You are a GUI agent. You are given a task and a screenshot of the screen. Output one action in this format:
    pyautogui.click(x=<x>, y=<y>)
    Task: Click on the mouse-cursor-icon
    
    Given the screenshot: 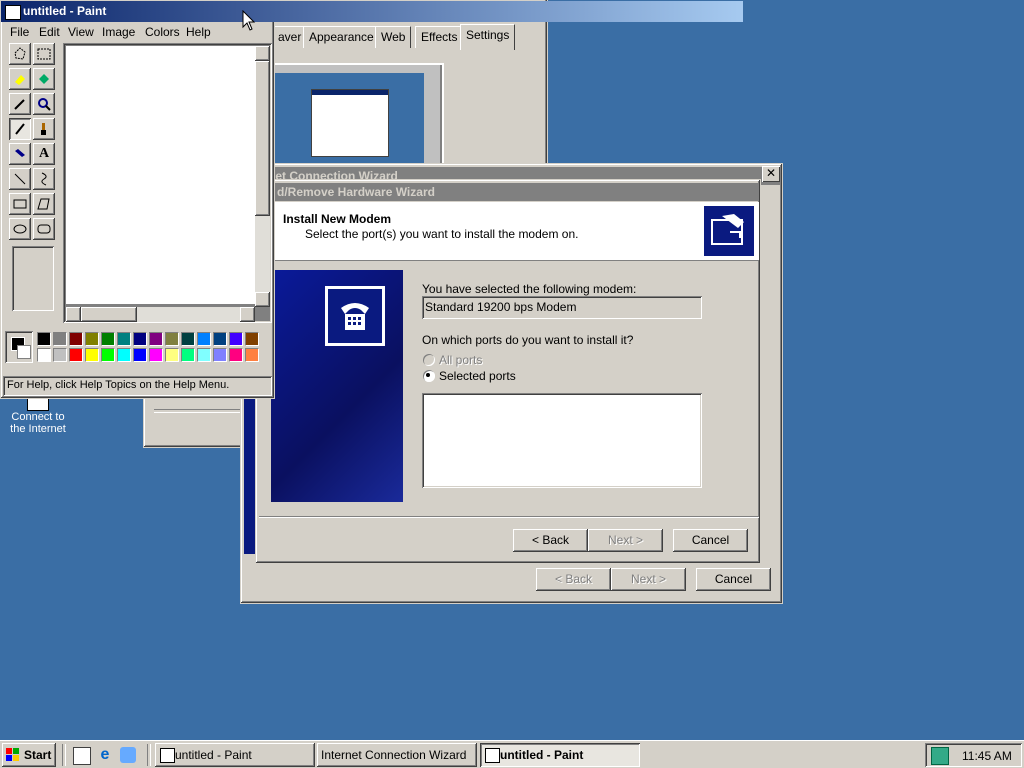 What is the action you would take?
    pyautogui.click(x=249, y=20)
    